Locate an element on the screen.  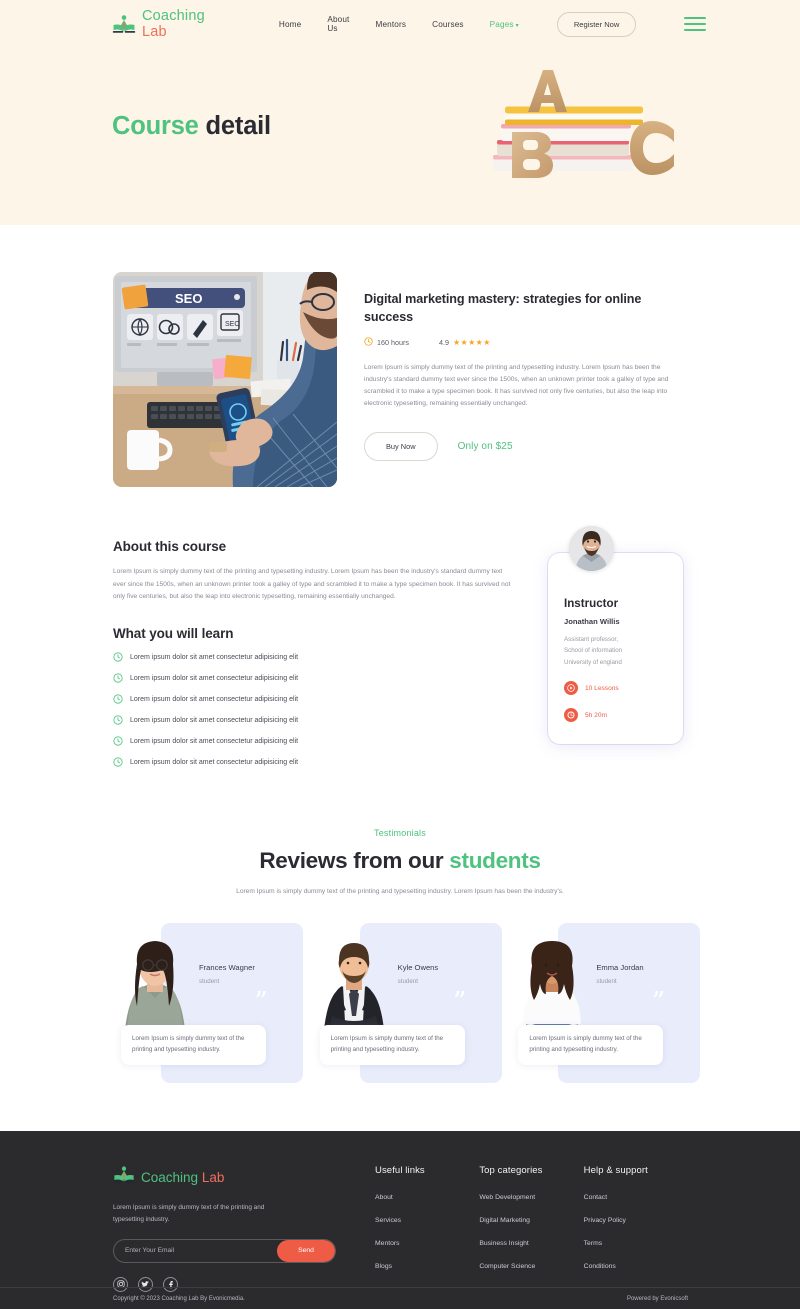
email-field is located at coordinates (195, 1250).